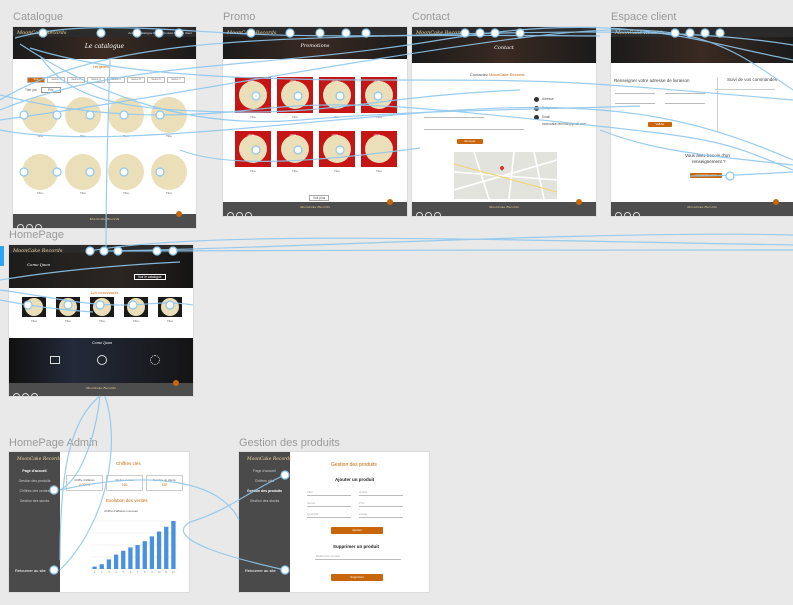  What do you see at coordinates (357, 530) in the screenshot?
I see `add-product-button: Ajouter` at bounding box center [357, 530].